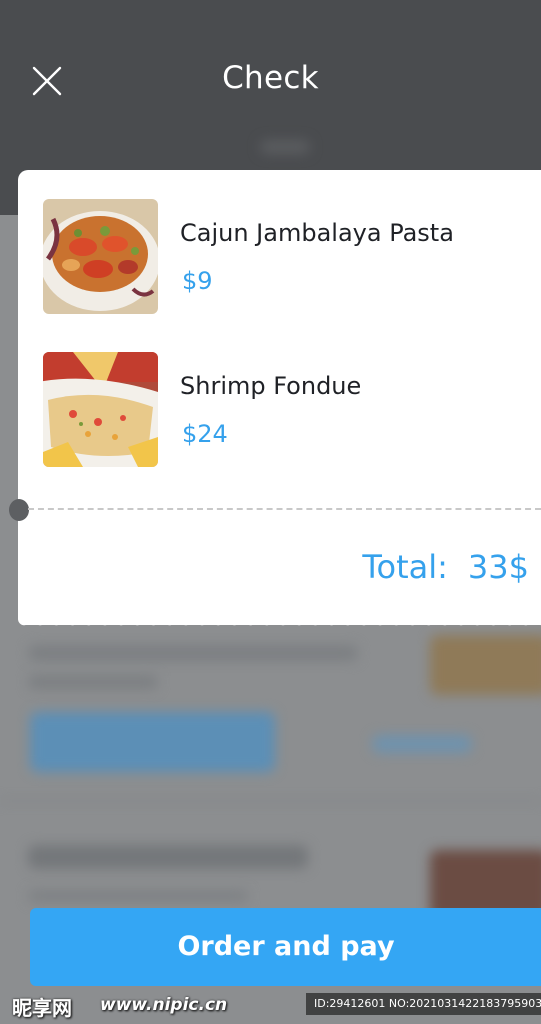 The height and width of the screenshot is (1024, 541). I want to click on item-price: $9, so click(197, 281).